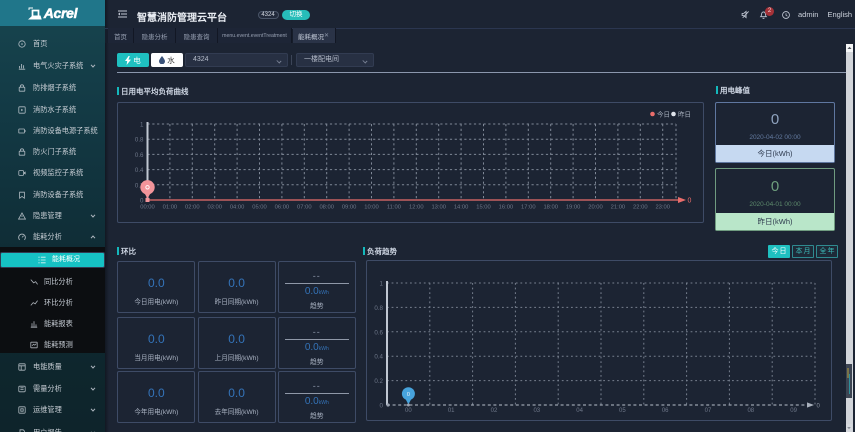 The image size is (855, 432). What do you see at coordinates (371, 207) in the screenshot?
I see `svg-text: 10:00` at bounding box center [371, 207].